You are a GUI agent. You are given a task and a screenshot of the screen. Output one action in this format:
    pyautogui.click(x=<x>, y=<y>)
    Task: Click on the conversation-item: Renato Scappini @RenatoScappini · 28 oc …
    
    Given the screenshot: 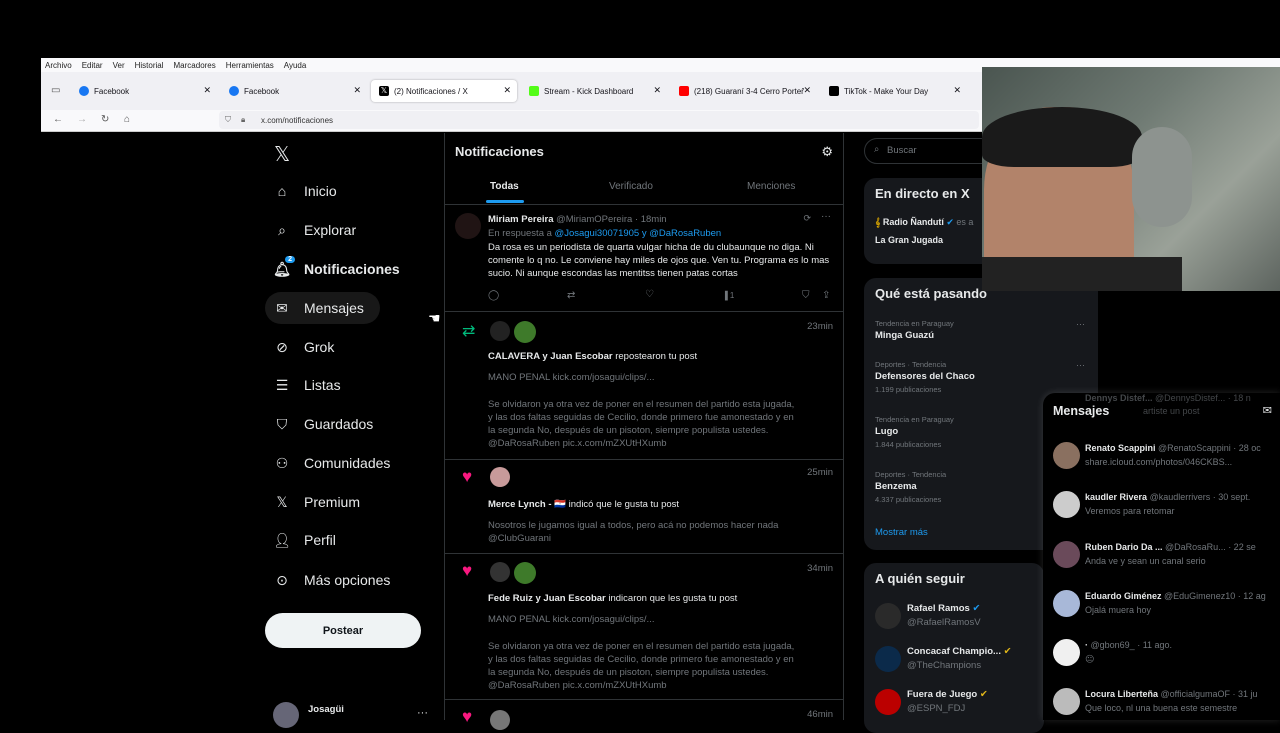 What is the action you would take?
    pyautogui.click(x=1166, y=460)
    